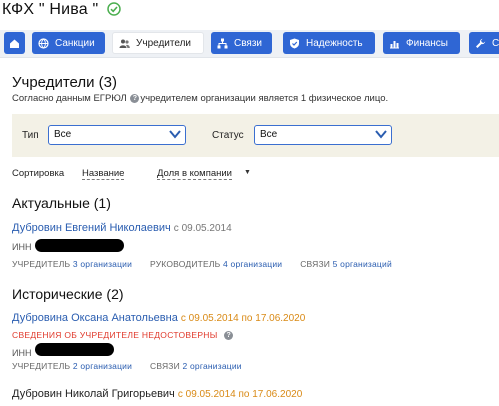 This screenshot has height=406, width=499. Describe the element at coordinates (194, 174) in the screenshot. I see `sort-by-share: Доля в компании` at that location.